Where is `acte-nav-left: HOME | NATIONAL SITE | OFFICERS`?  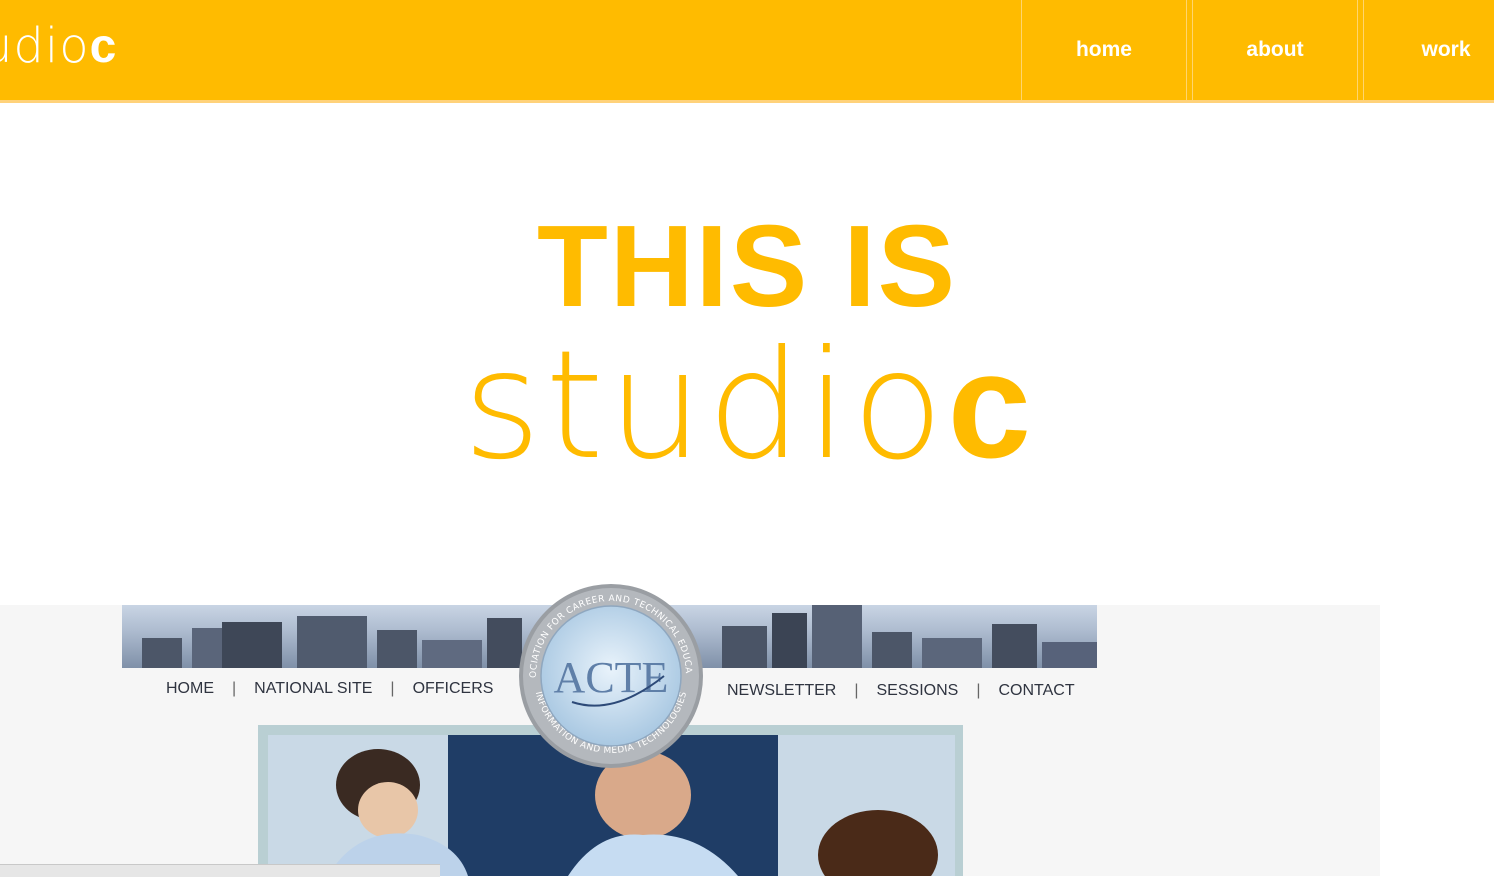 acte-nav-left: HOME | NATIONAL SITE | OFFICERS is located at coordinates (329, 689).